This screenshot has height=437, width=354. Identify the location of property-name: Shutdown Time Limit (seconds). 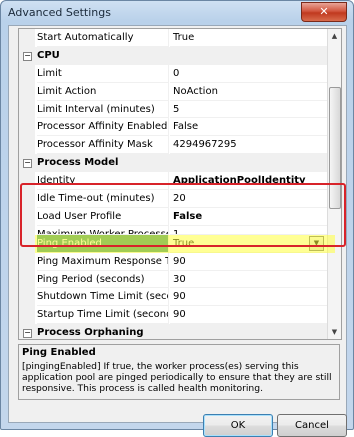
(103, 297).